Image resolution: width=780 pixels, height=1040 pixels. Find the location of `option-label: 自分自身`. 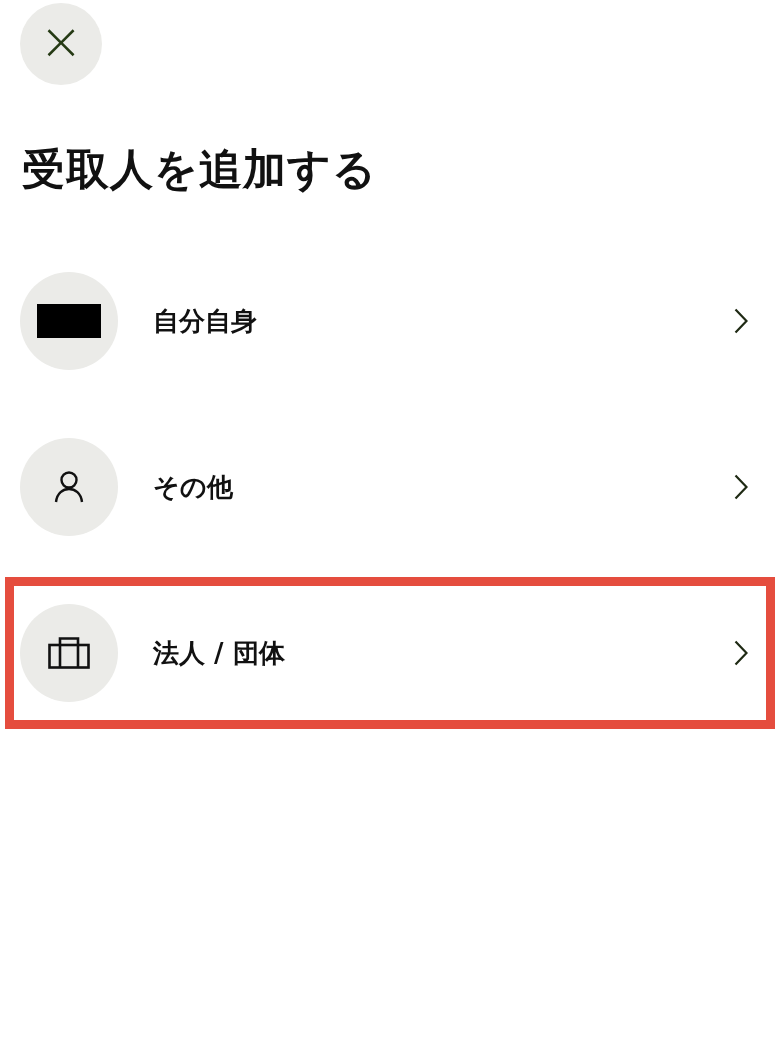

option-label: 自分自身 is located at coordinates (205, 321).